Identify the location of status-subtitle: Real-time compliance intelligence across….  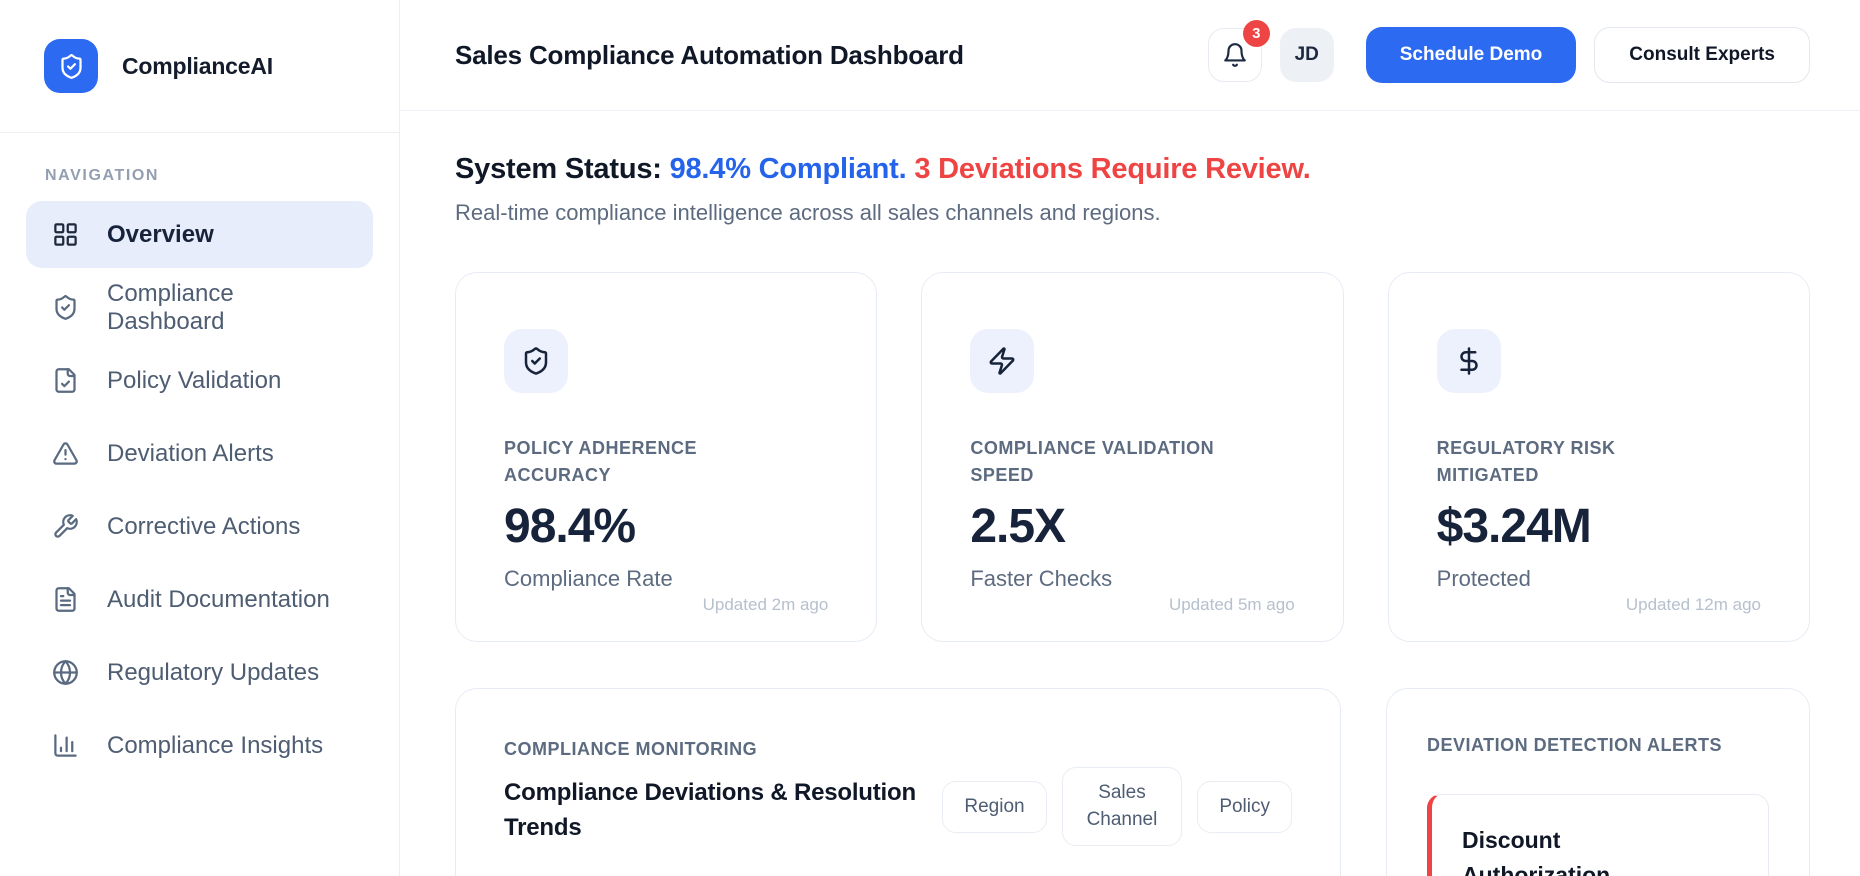
(808, 213).